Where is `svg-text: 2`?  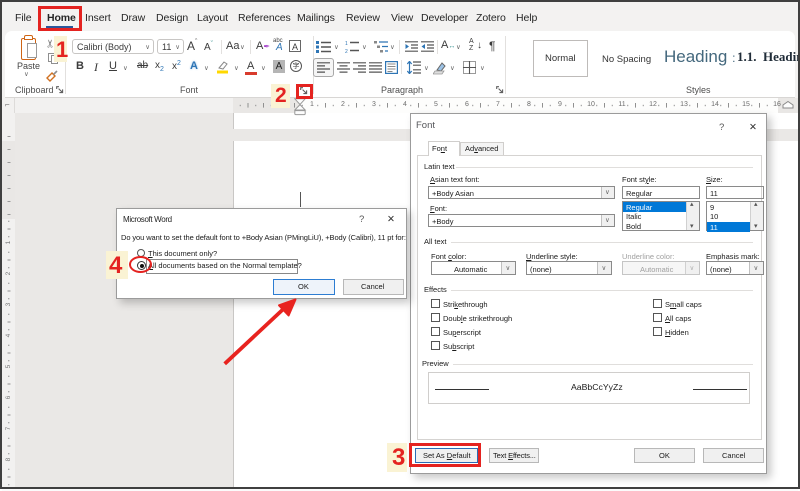 svg-text: 2 is located at coordinates (346, 51).